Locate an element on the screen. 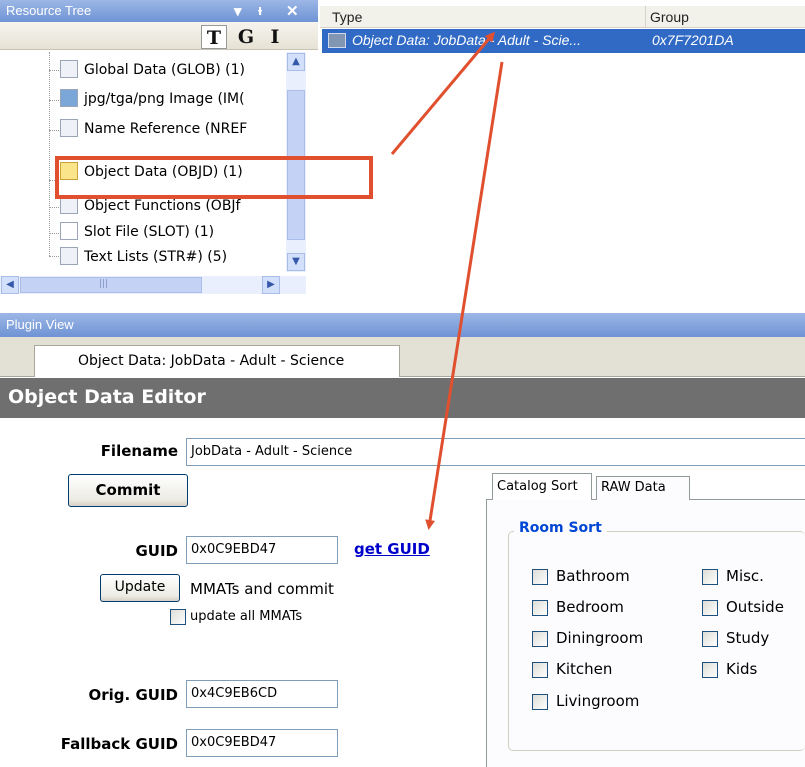  arrow-to-list-row is located at coordinates (442, 93).